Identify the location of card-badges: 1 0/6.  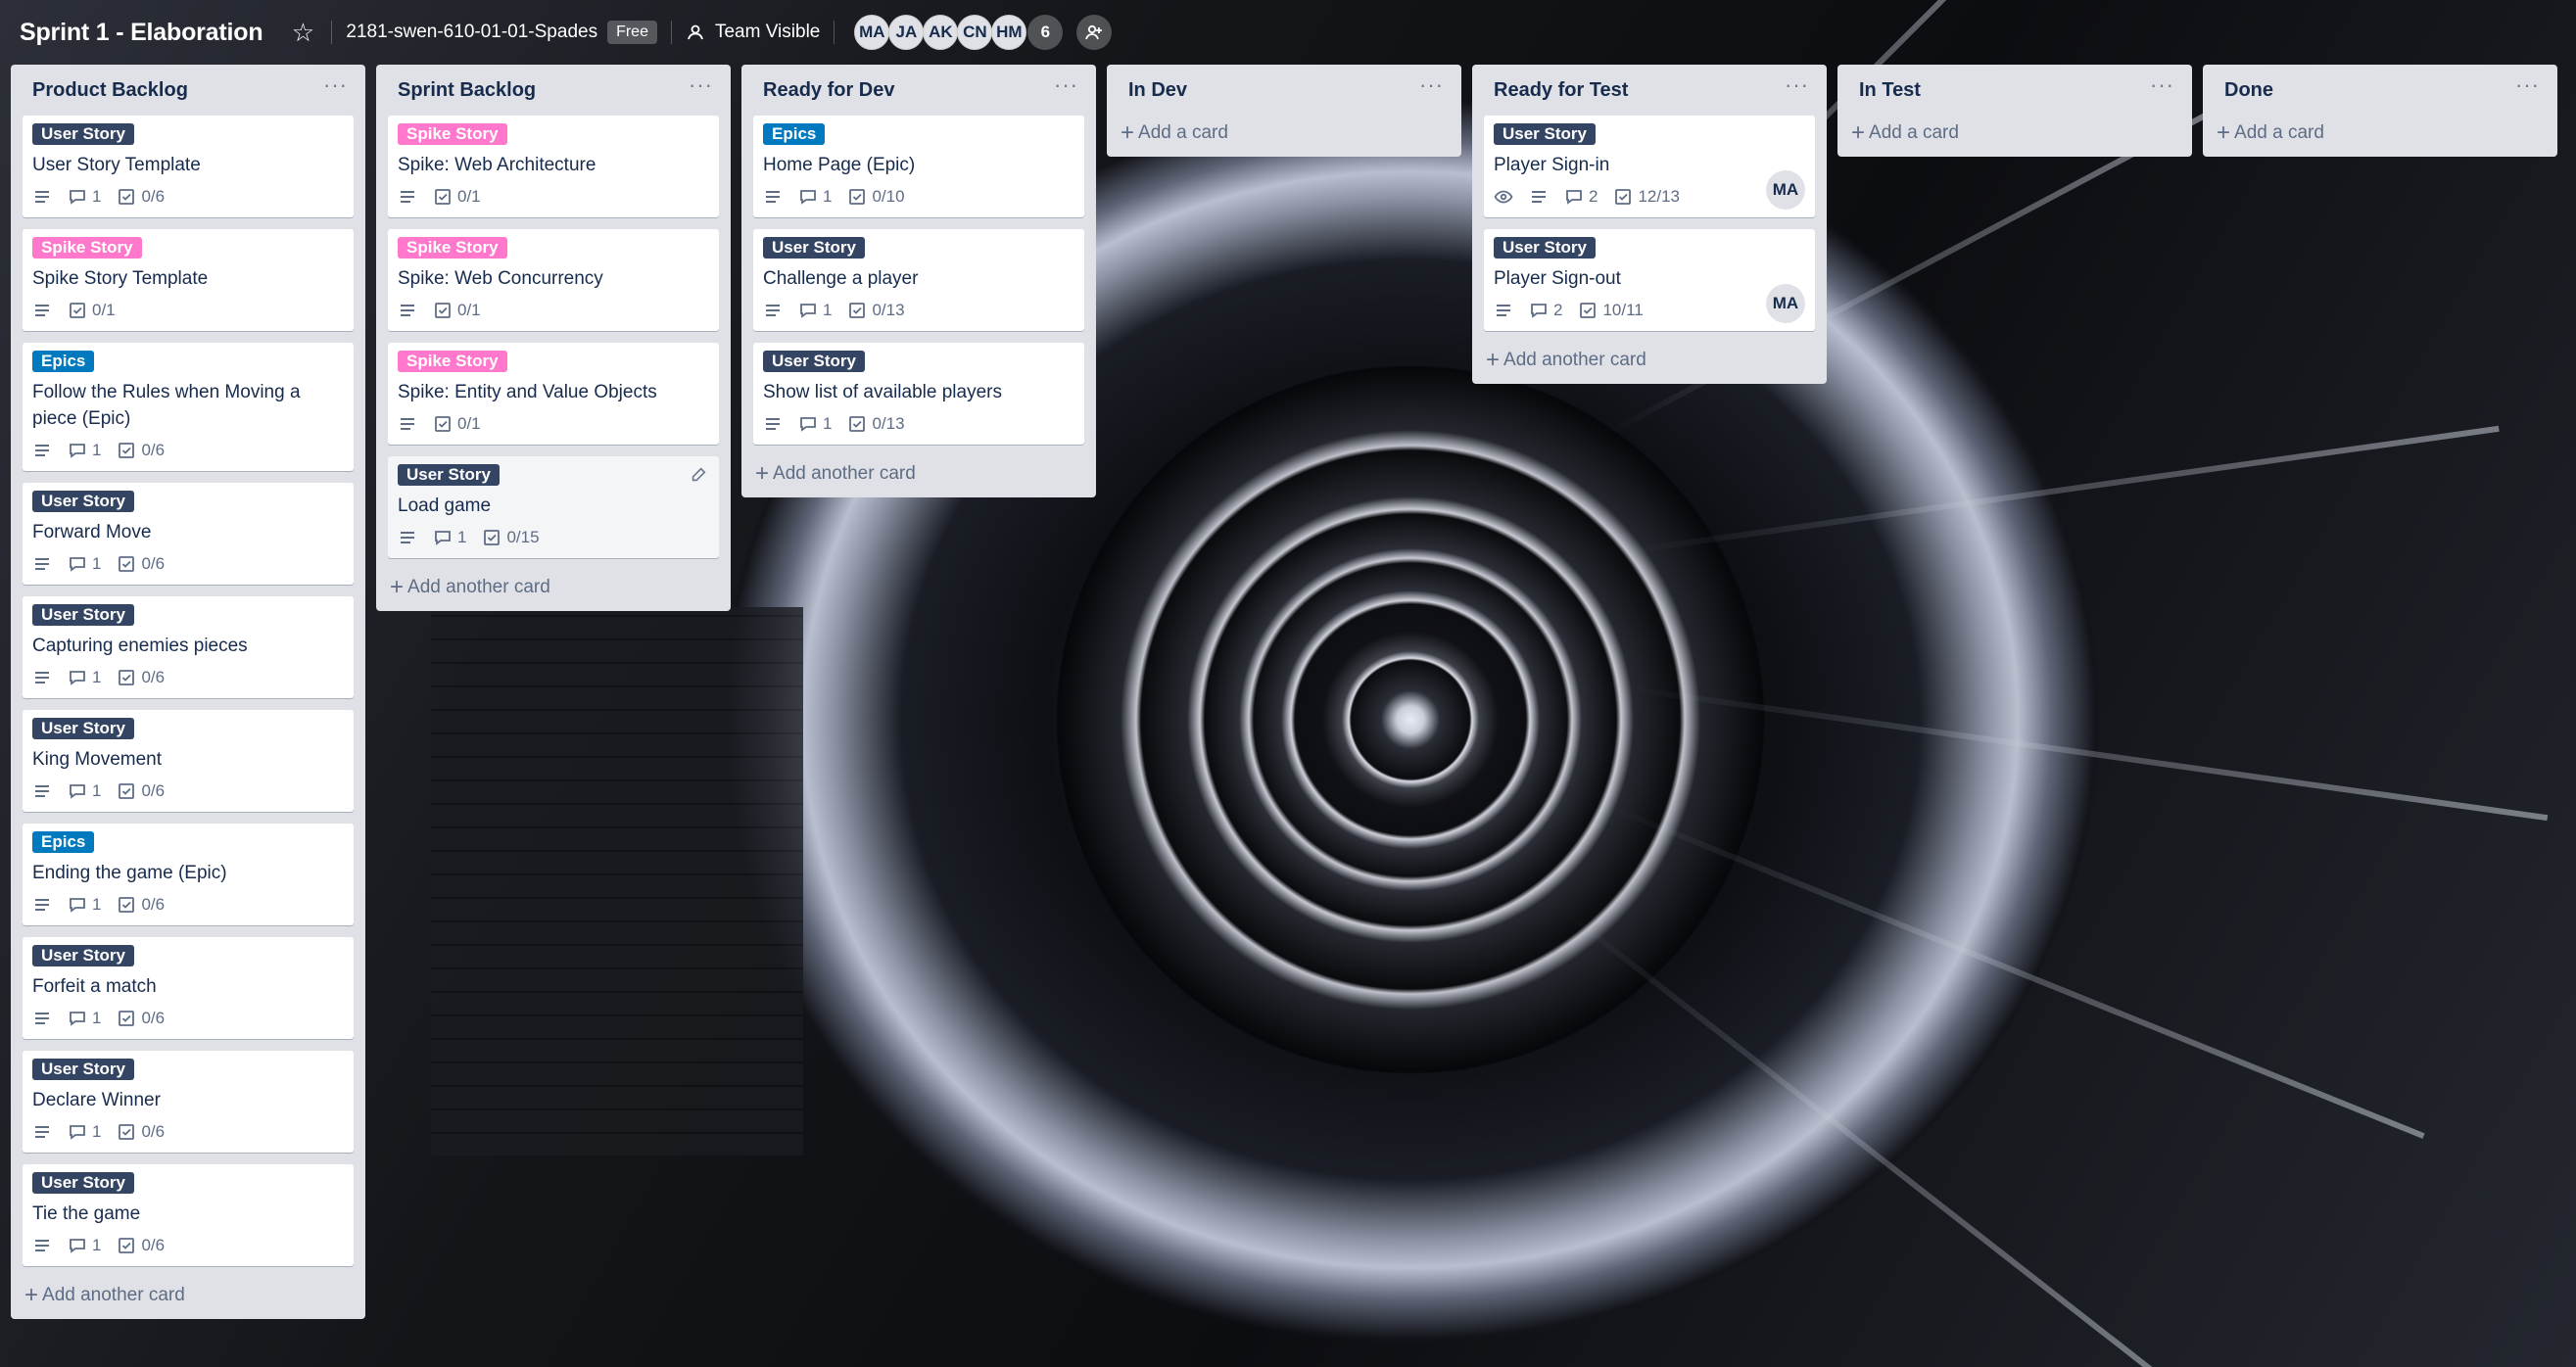
(188, 677).